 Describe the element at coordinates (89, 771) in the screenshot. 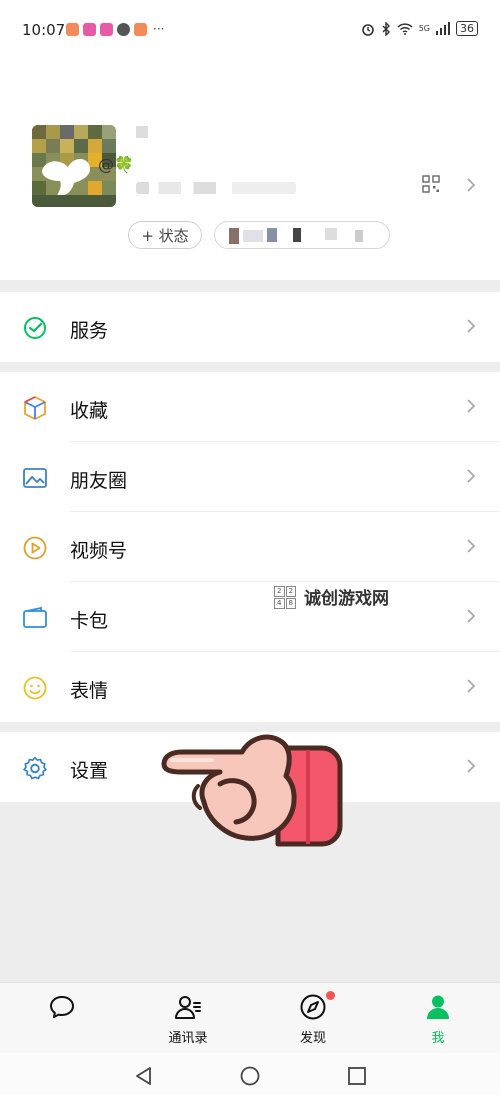

I see `menu-item-label: 设置` at that location.